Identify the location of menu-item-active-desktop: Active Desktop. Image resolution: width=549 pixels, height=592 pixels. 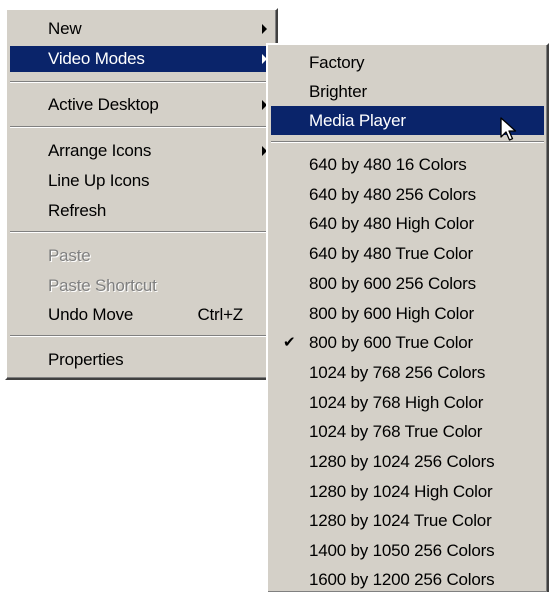
(141, 105).